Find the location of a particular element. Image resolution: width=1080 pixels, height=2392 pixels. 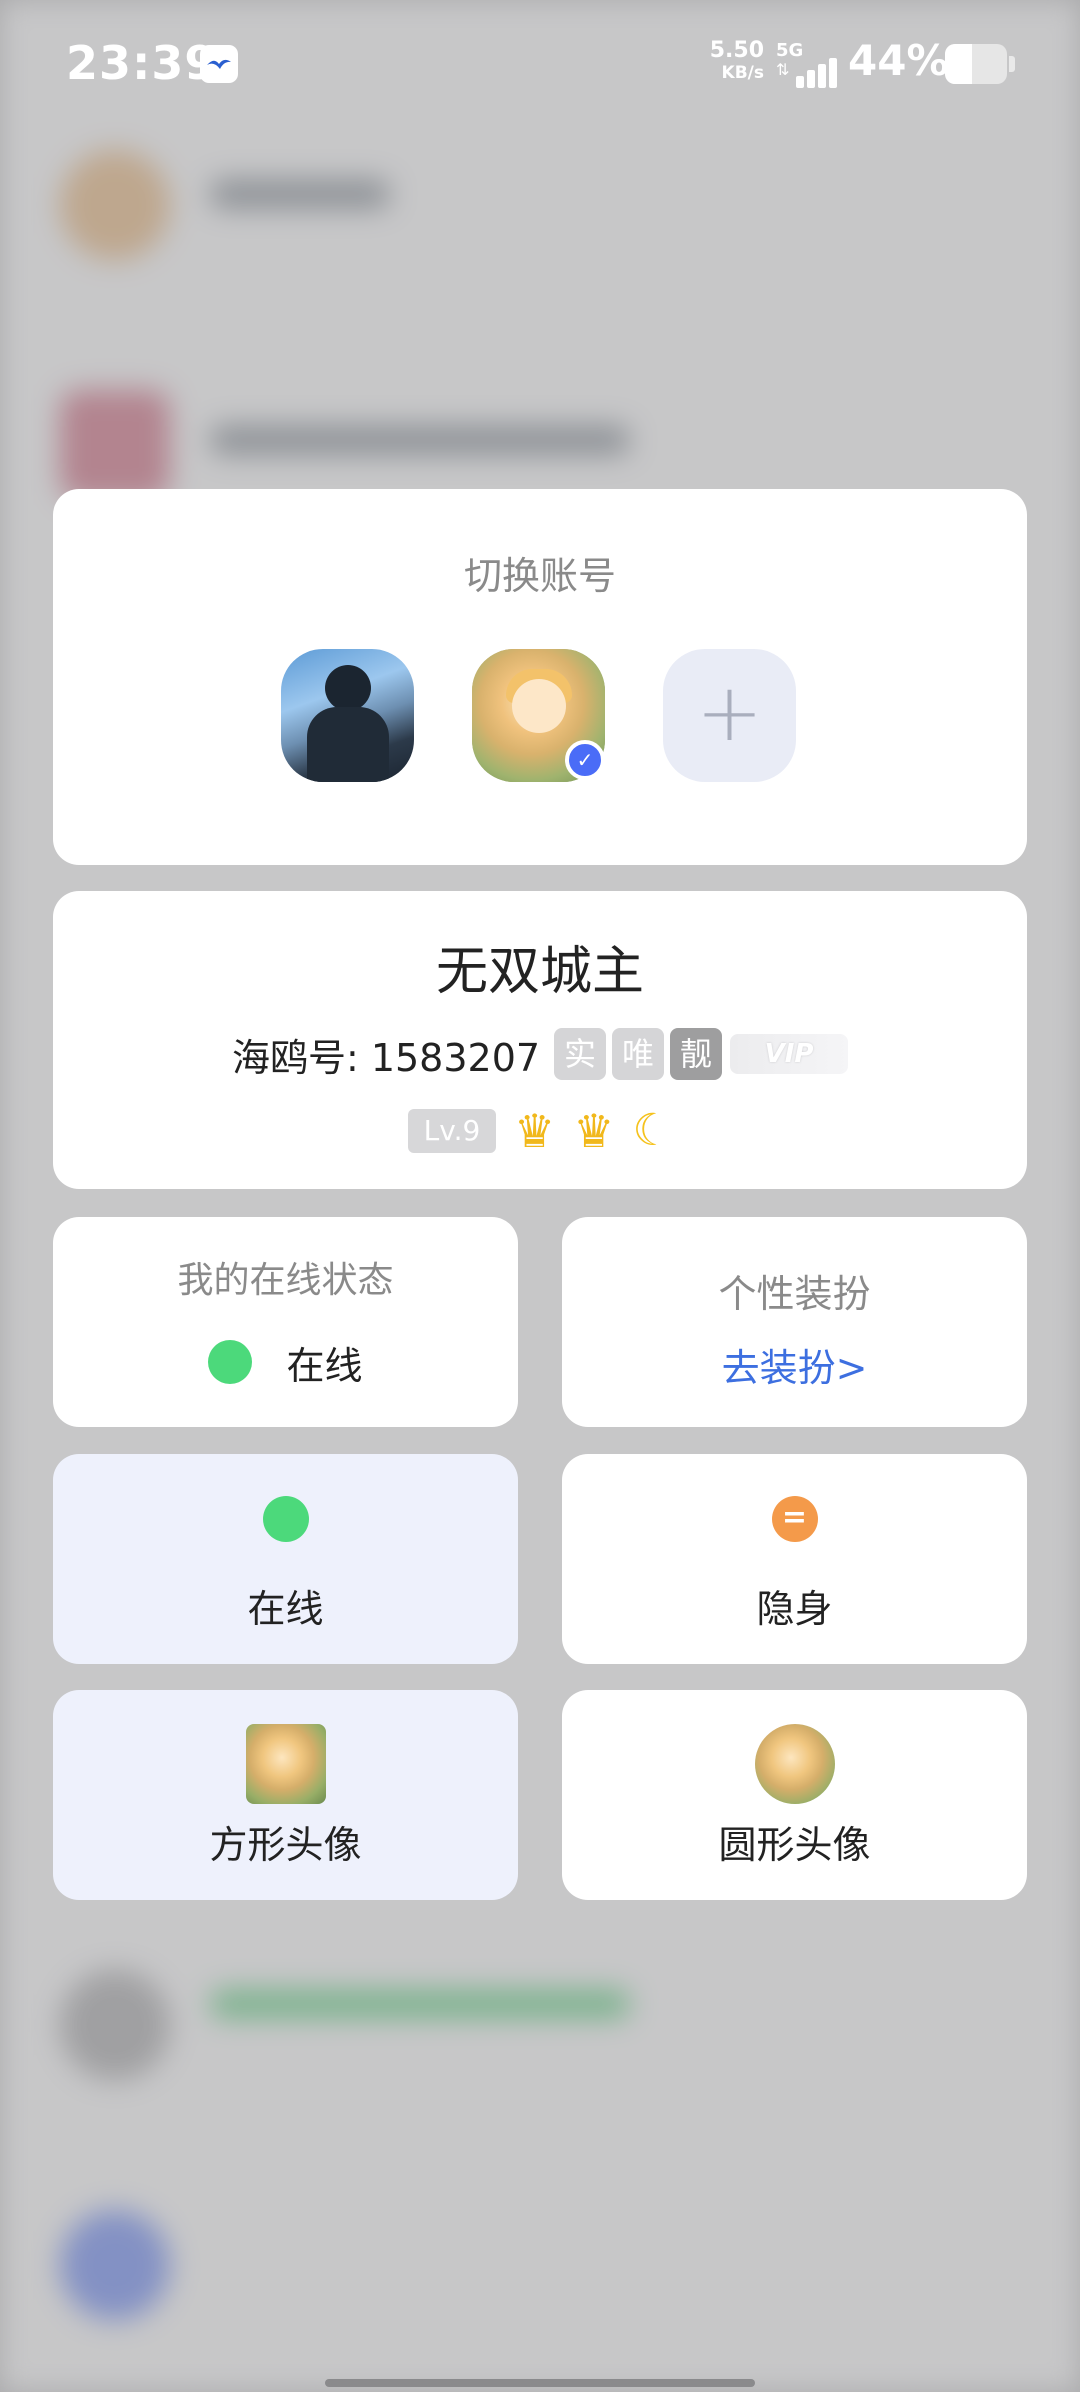

moon-medal-icon: ☾ is located at coordinates (652, 1130).